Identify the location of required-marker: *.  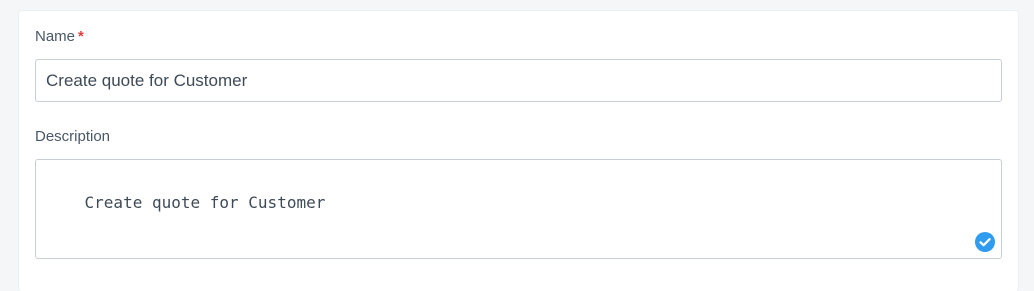
(81, 36).